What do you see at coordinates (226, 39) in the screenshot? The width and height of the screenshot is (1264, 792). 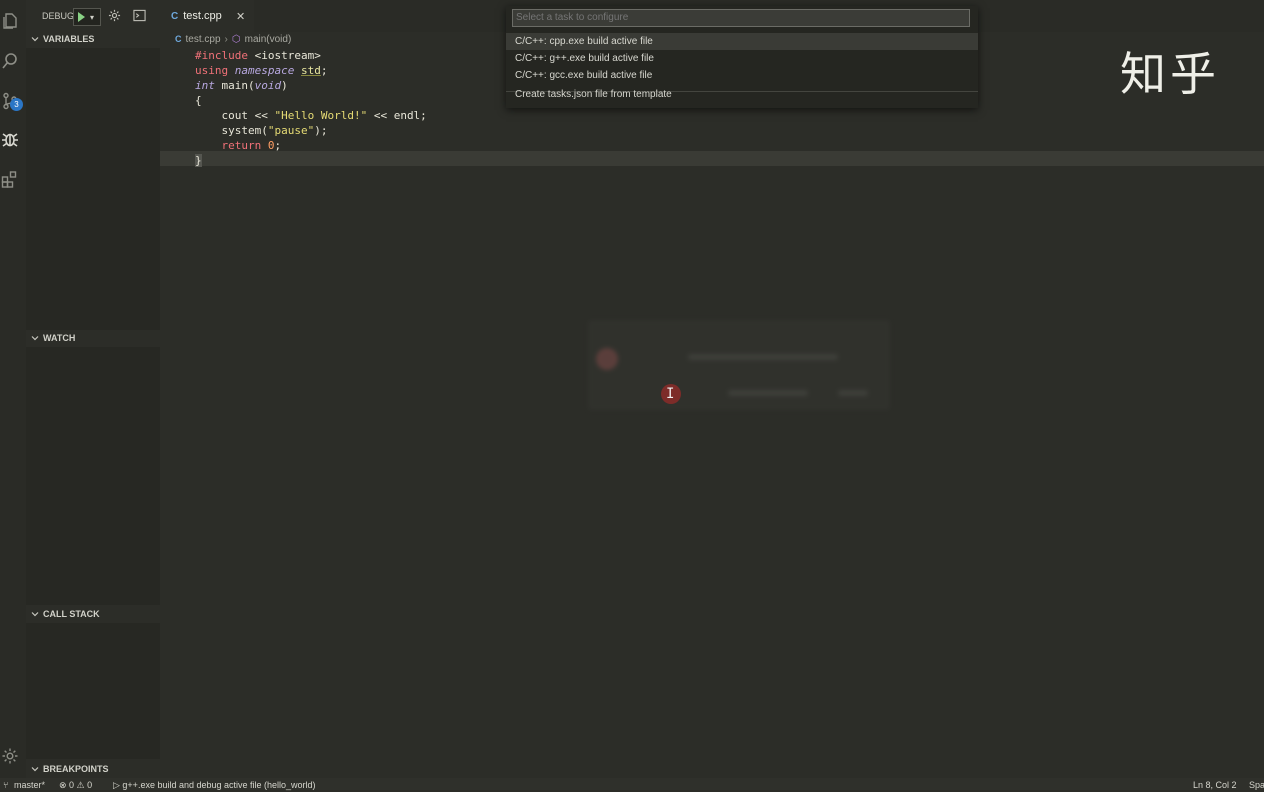 I see `chevron-right-icon: ›` at bounding box center [226, 39].